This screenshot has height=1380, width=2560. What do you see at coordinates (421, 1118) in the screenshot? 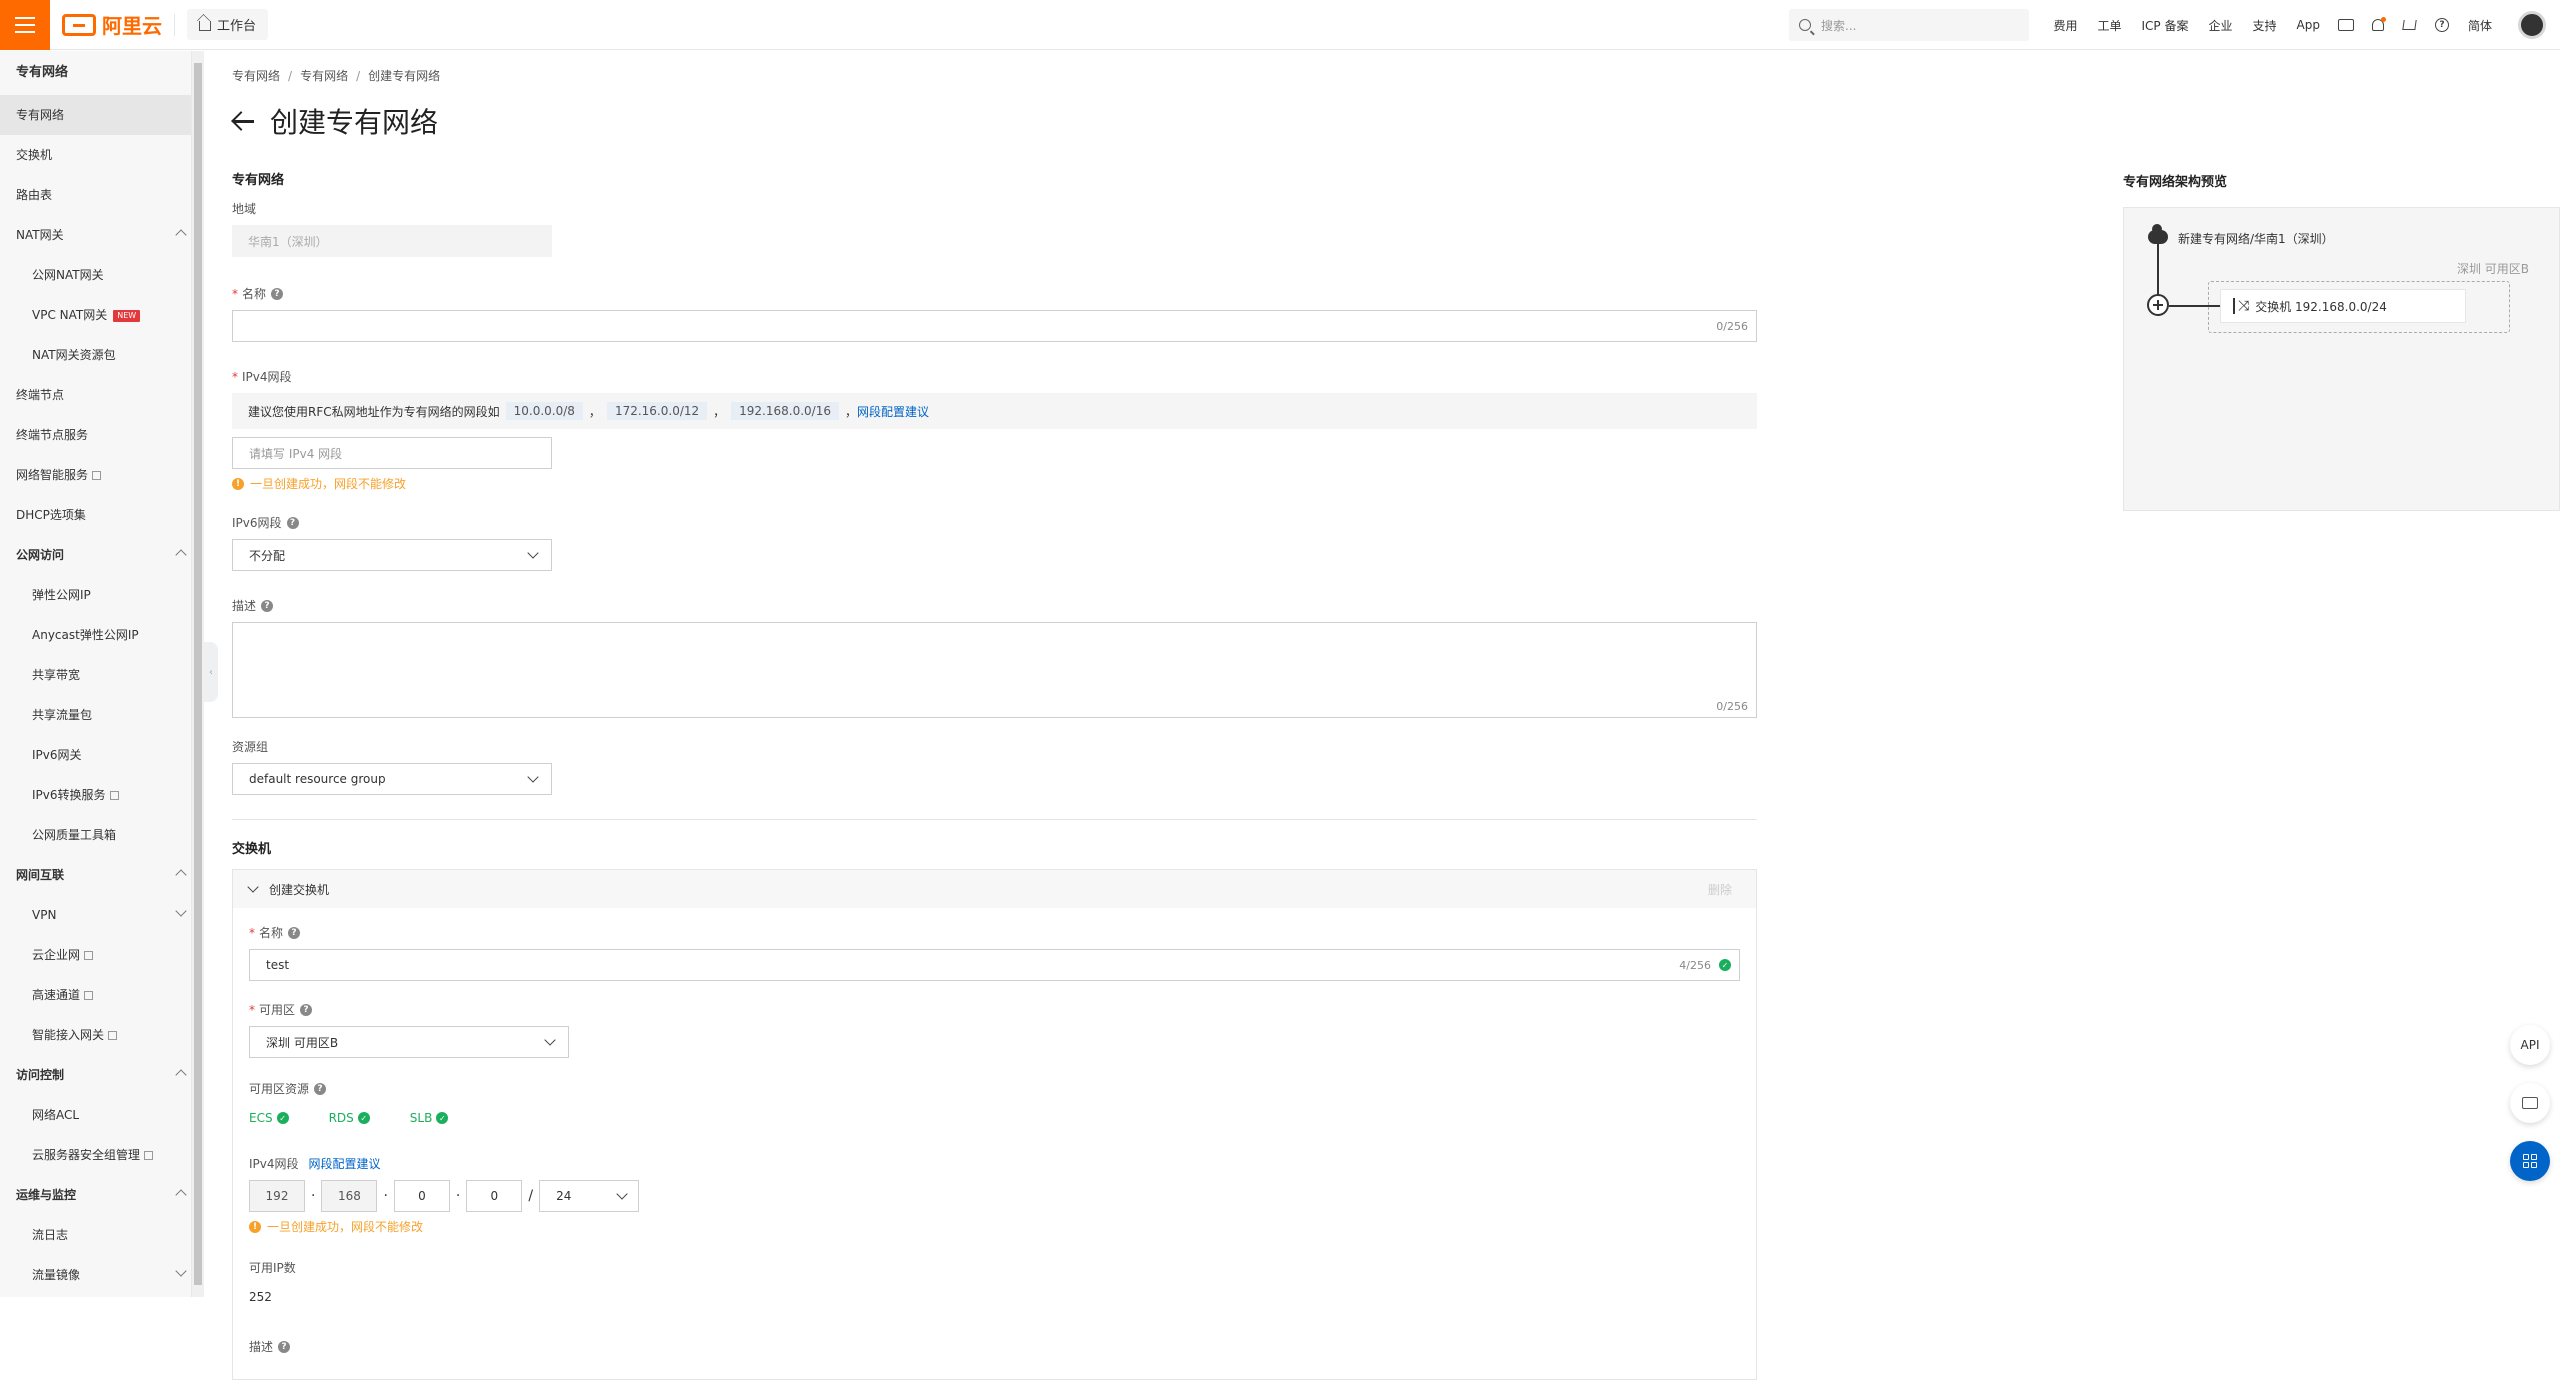
I see `resource-label: SLB` at bounding box center [421, 1118].